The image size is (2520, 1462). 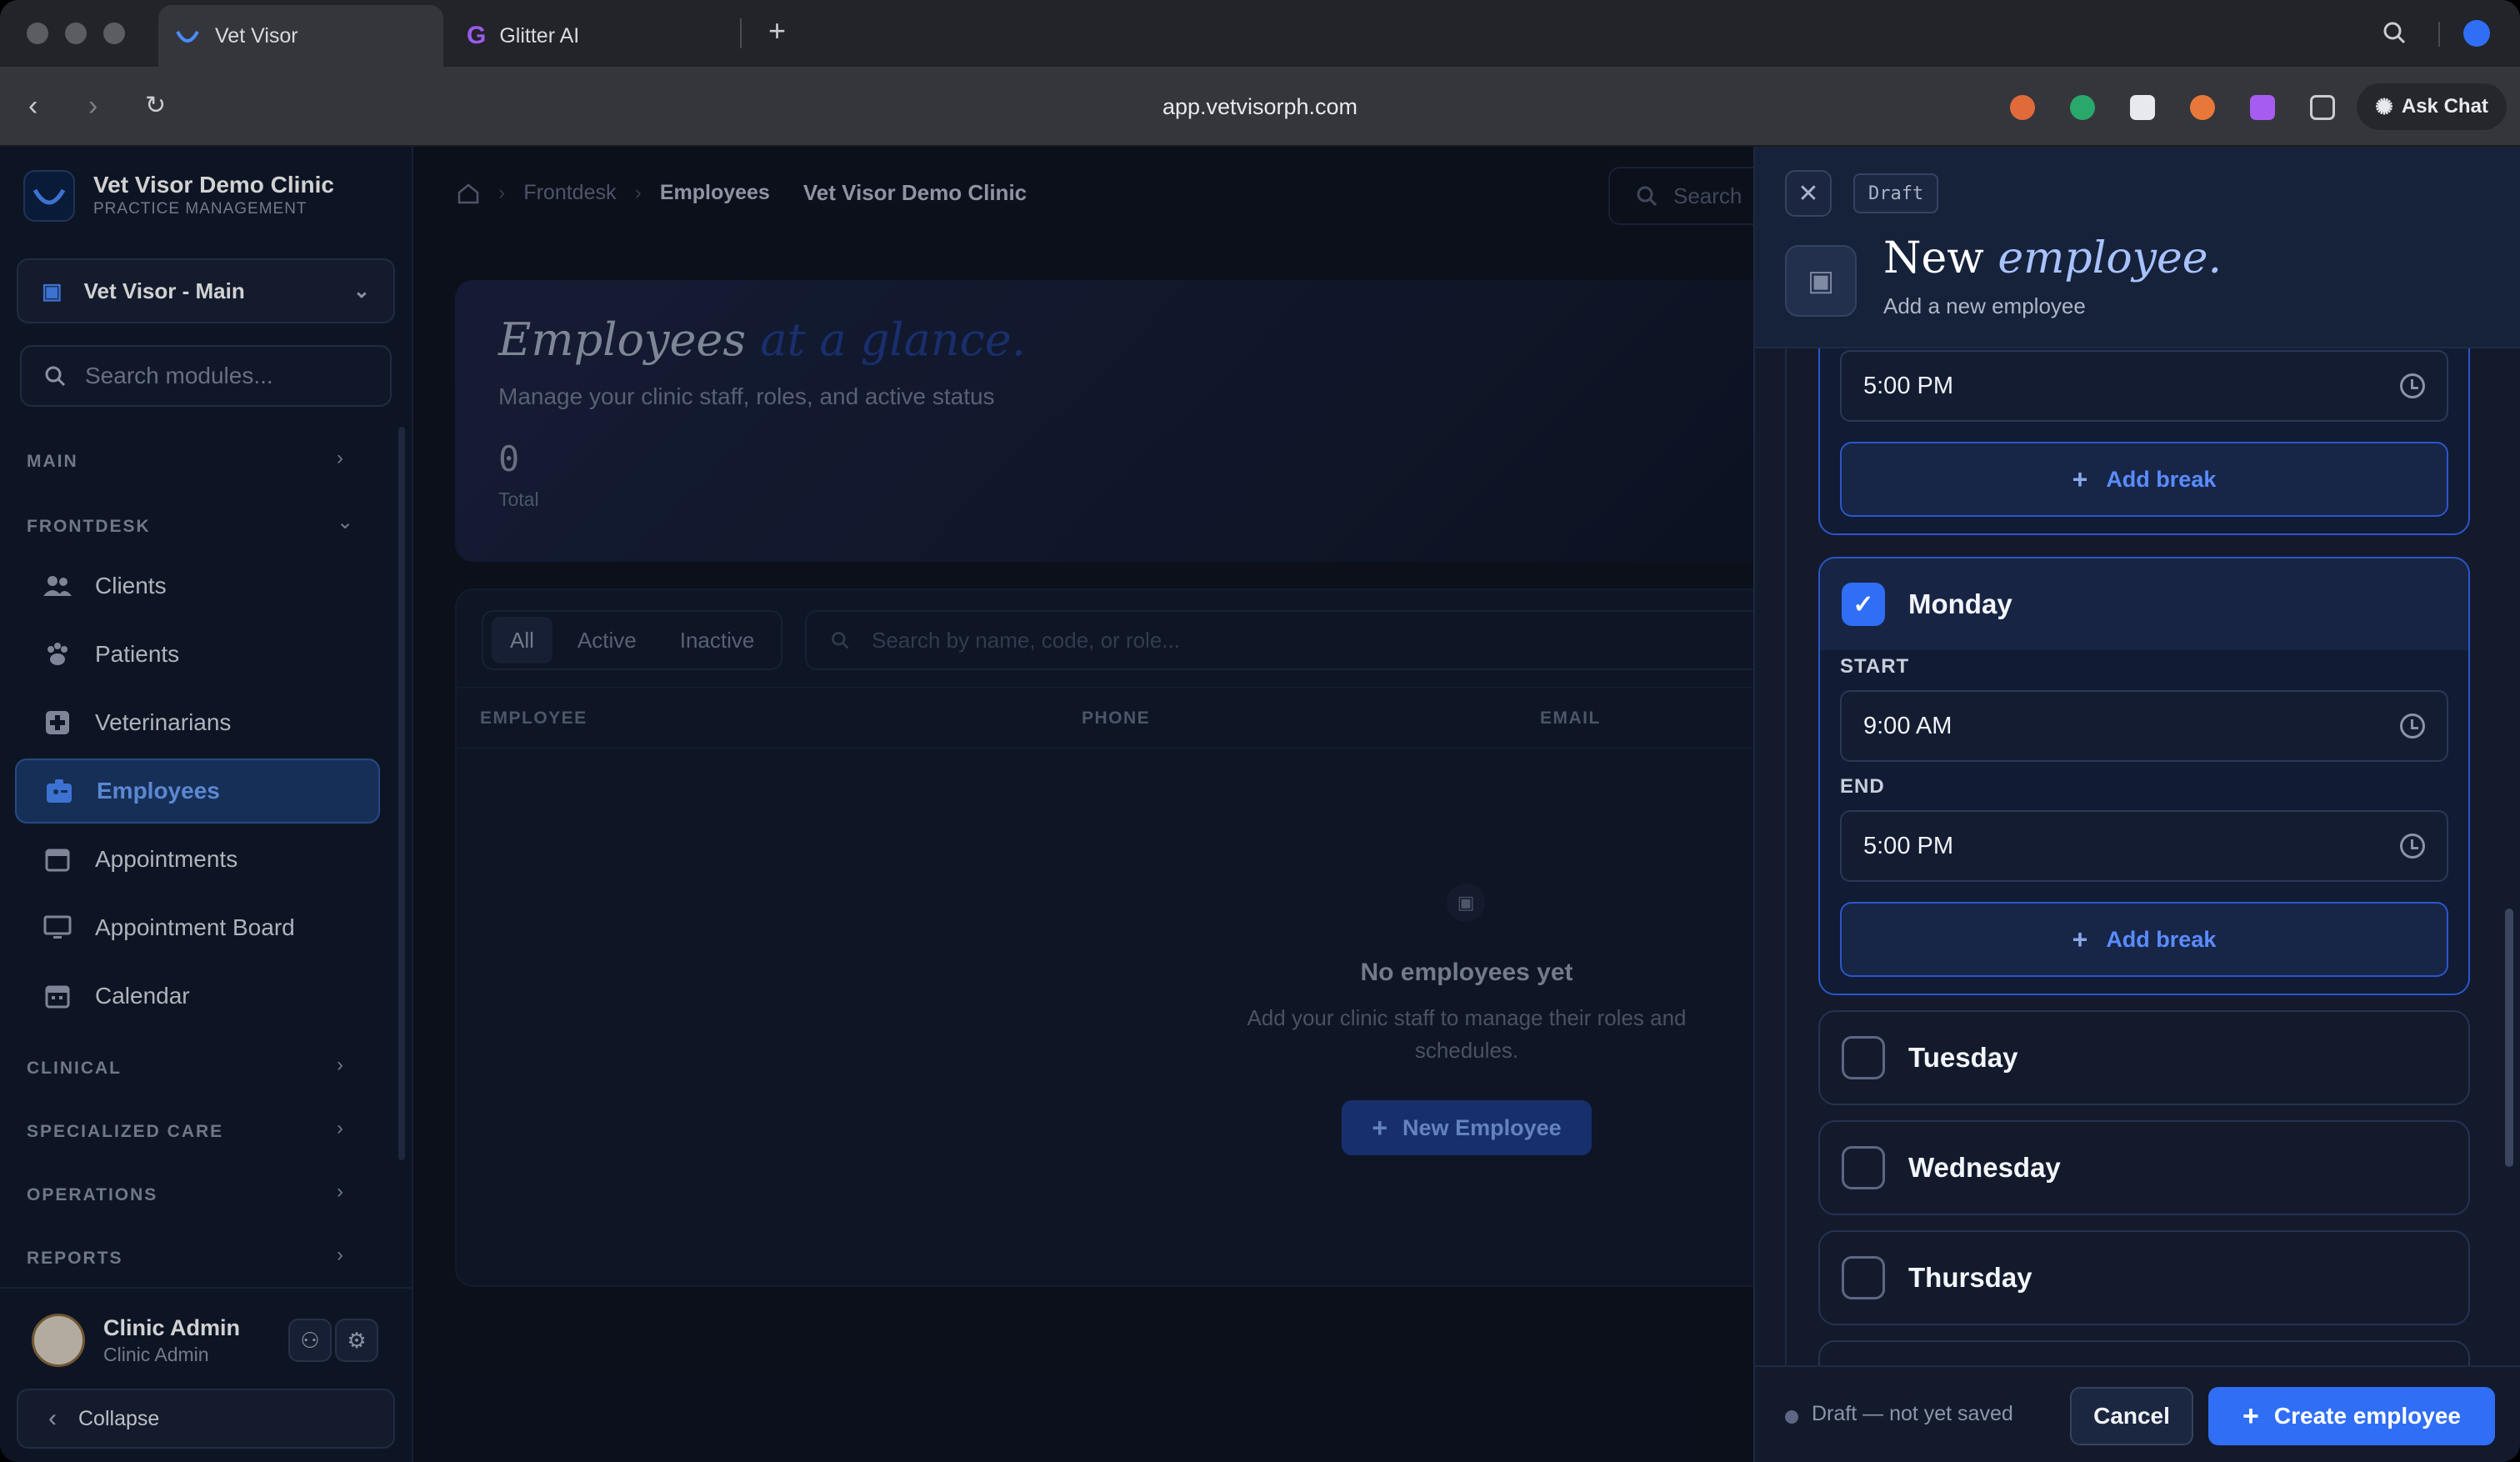 I want to click on thursday-checkbox, so click(x=1863, y=1277).